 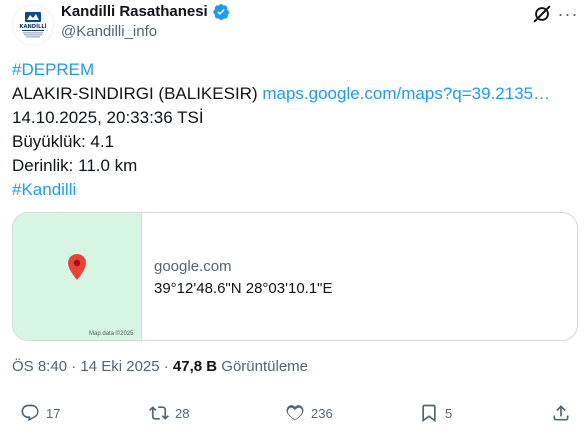 What do you see at coordinates (322, 413) in the screenshot?
I see `like-count: 236` at bounding box center [322, 413].